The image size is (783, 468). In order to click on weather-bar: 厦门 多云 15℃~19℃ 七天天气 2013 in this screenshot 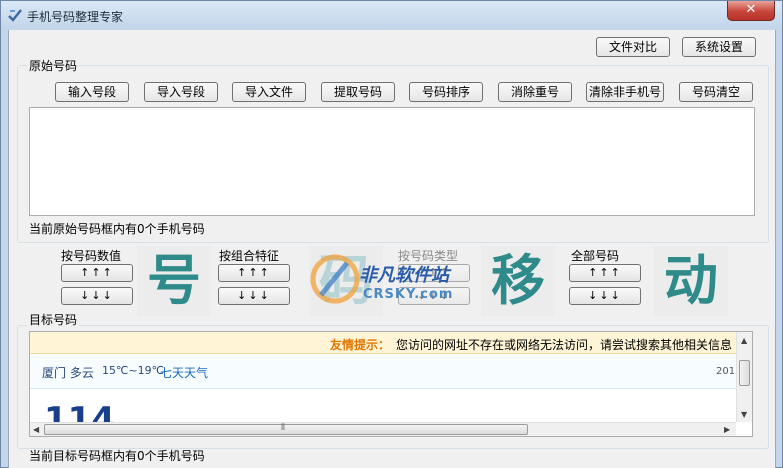, I will do `click(385, 372)`.